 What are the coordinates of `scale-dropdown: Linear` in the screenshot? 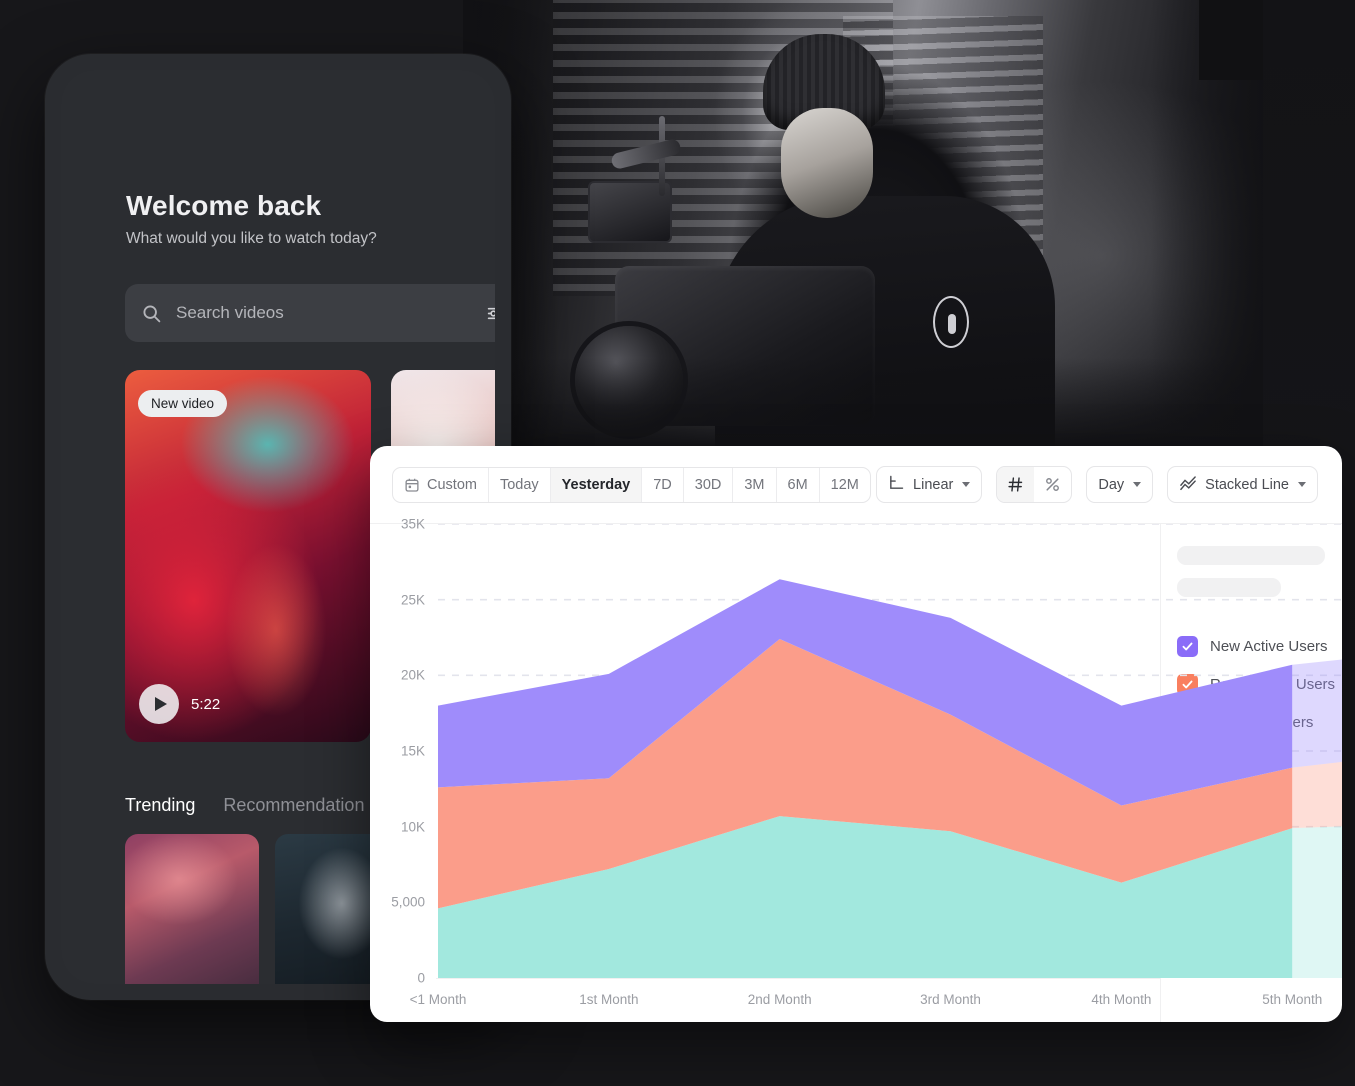 It's located at (929, 484).